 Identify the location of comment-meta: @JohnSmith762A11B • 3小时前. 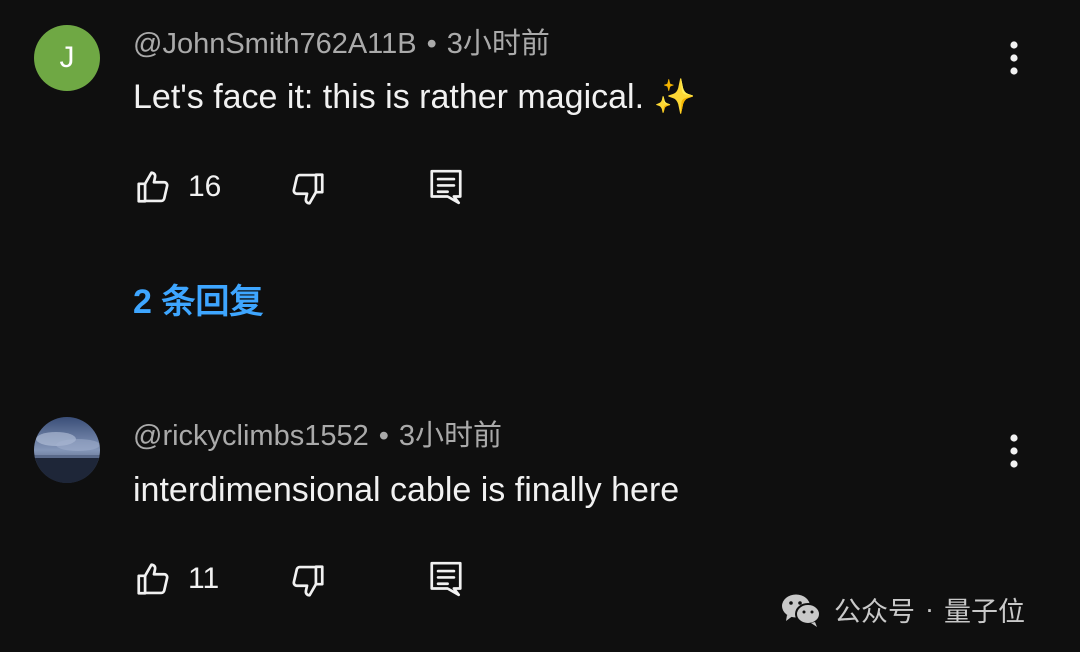
(341, 44).